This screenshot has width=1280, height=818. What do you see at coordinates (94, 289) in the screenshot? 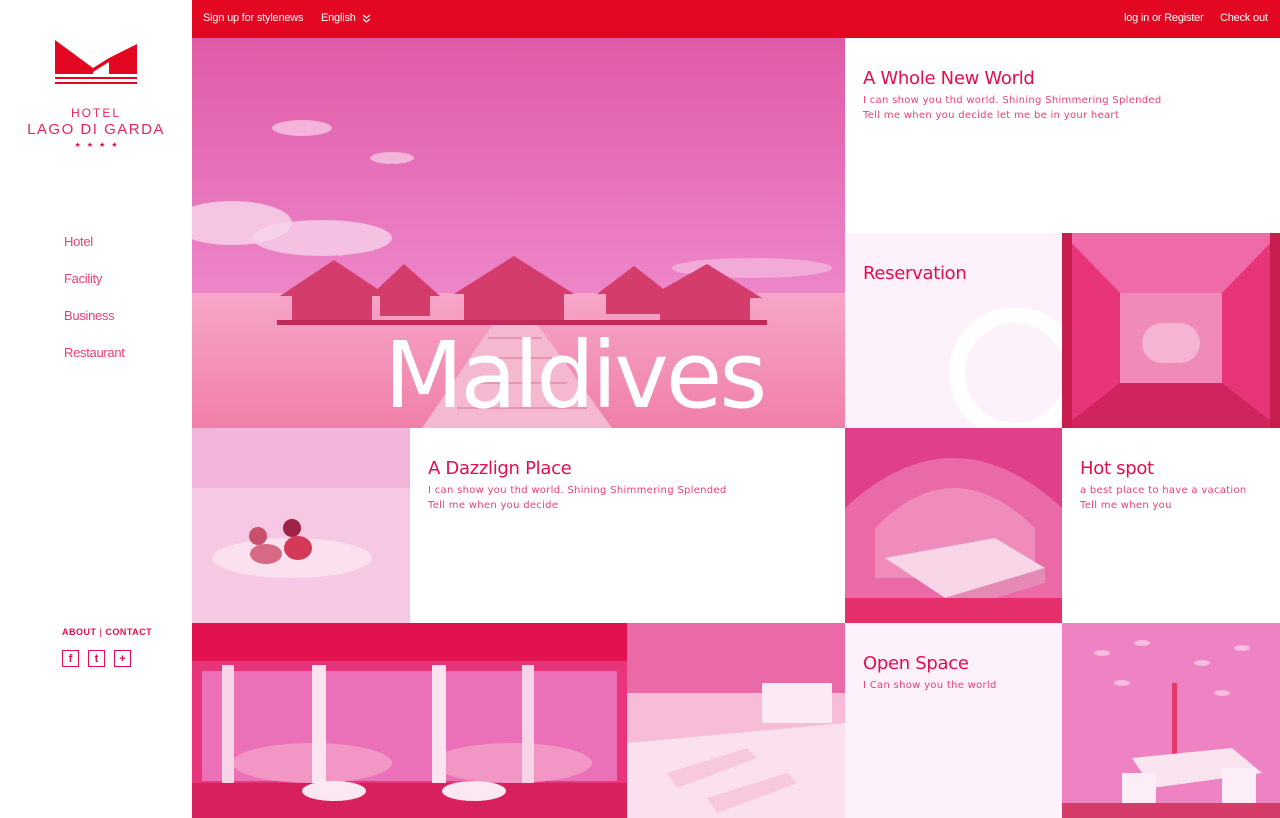
I see `nav-item-facility: Facility` at bounding box center [94, 289].